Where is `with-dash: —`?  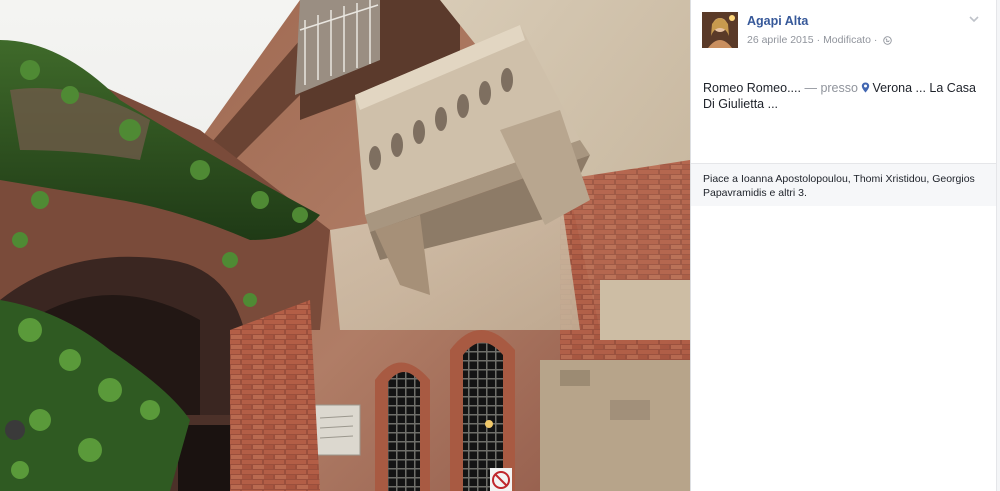 with-dash: — is located at coordinates (810, 88).